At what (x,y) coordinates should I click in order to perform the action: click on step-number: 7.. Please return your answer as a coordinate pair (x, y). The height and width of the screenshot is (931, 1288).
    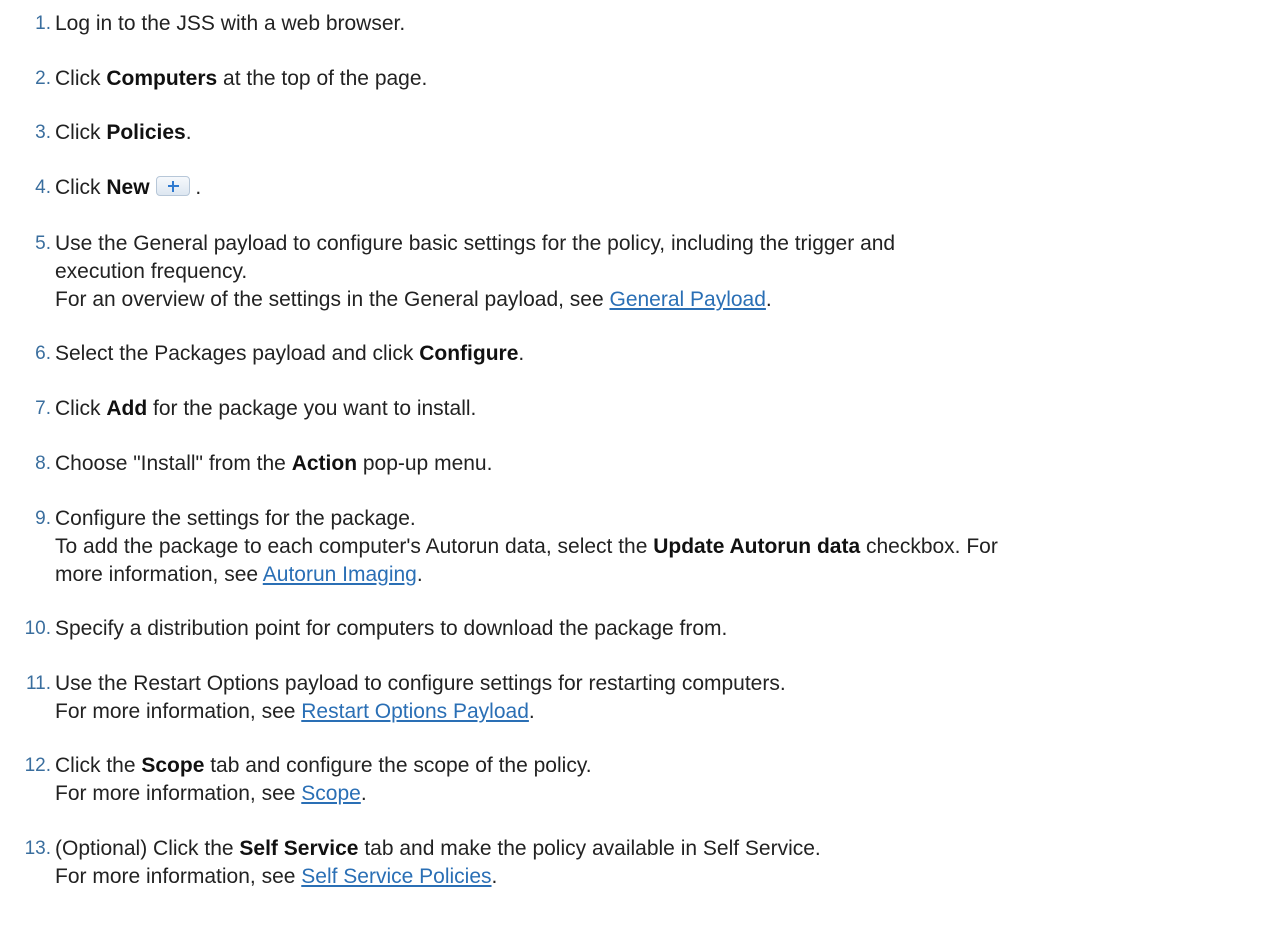
    Looking at the image, I should click on (43, 408).